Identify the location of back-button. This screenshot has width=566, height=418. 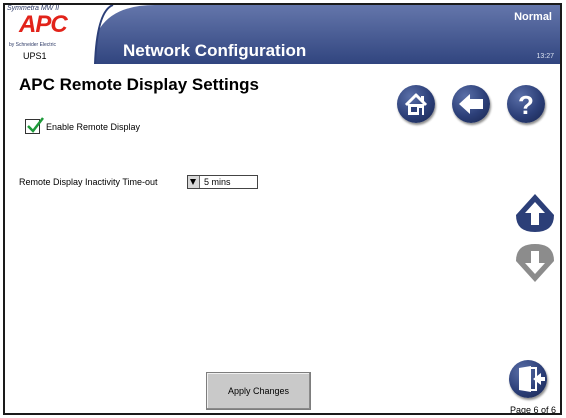
(471, 104).